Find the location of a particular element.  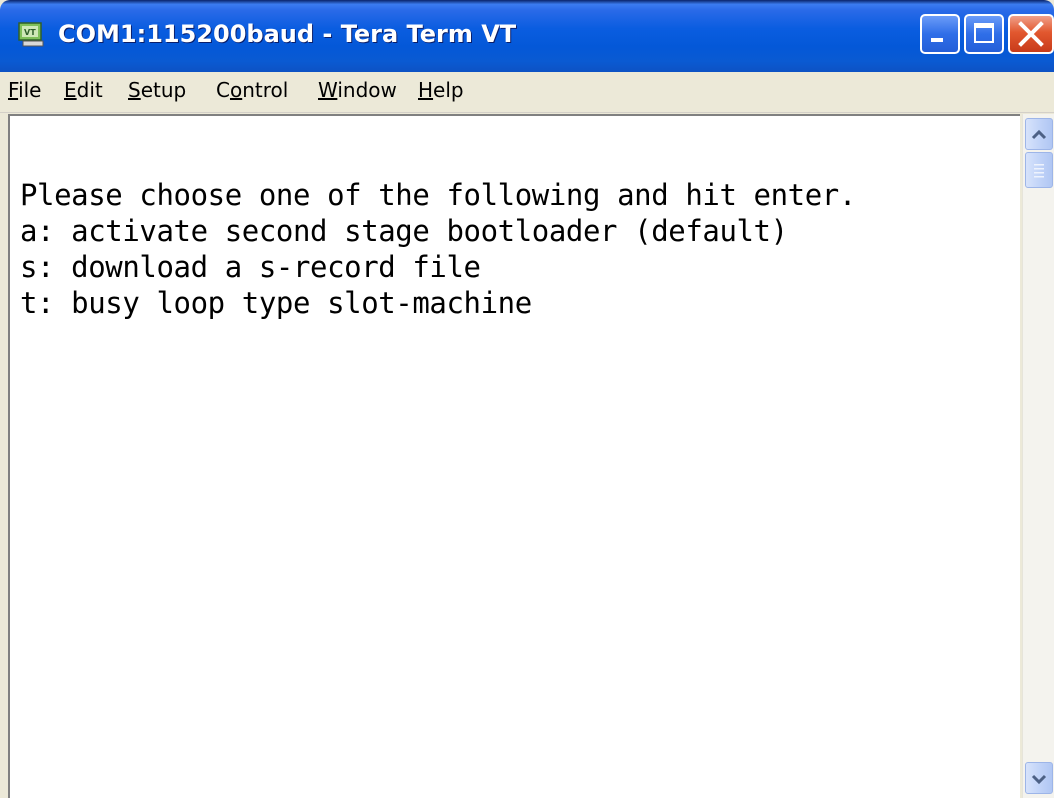

menu-file: File is located at coordinates (24, 90).